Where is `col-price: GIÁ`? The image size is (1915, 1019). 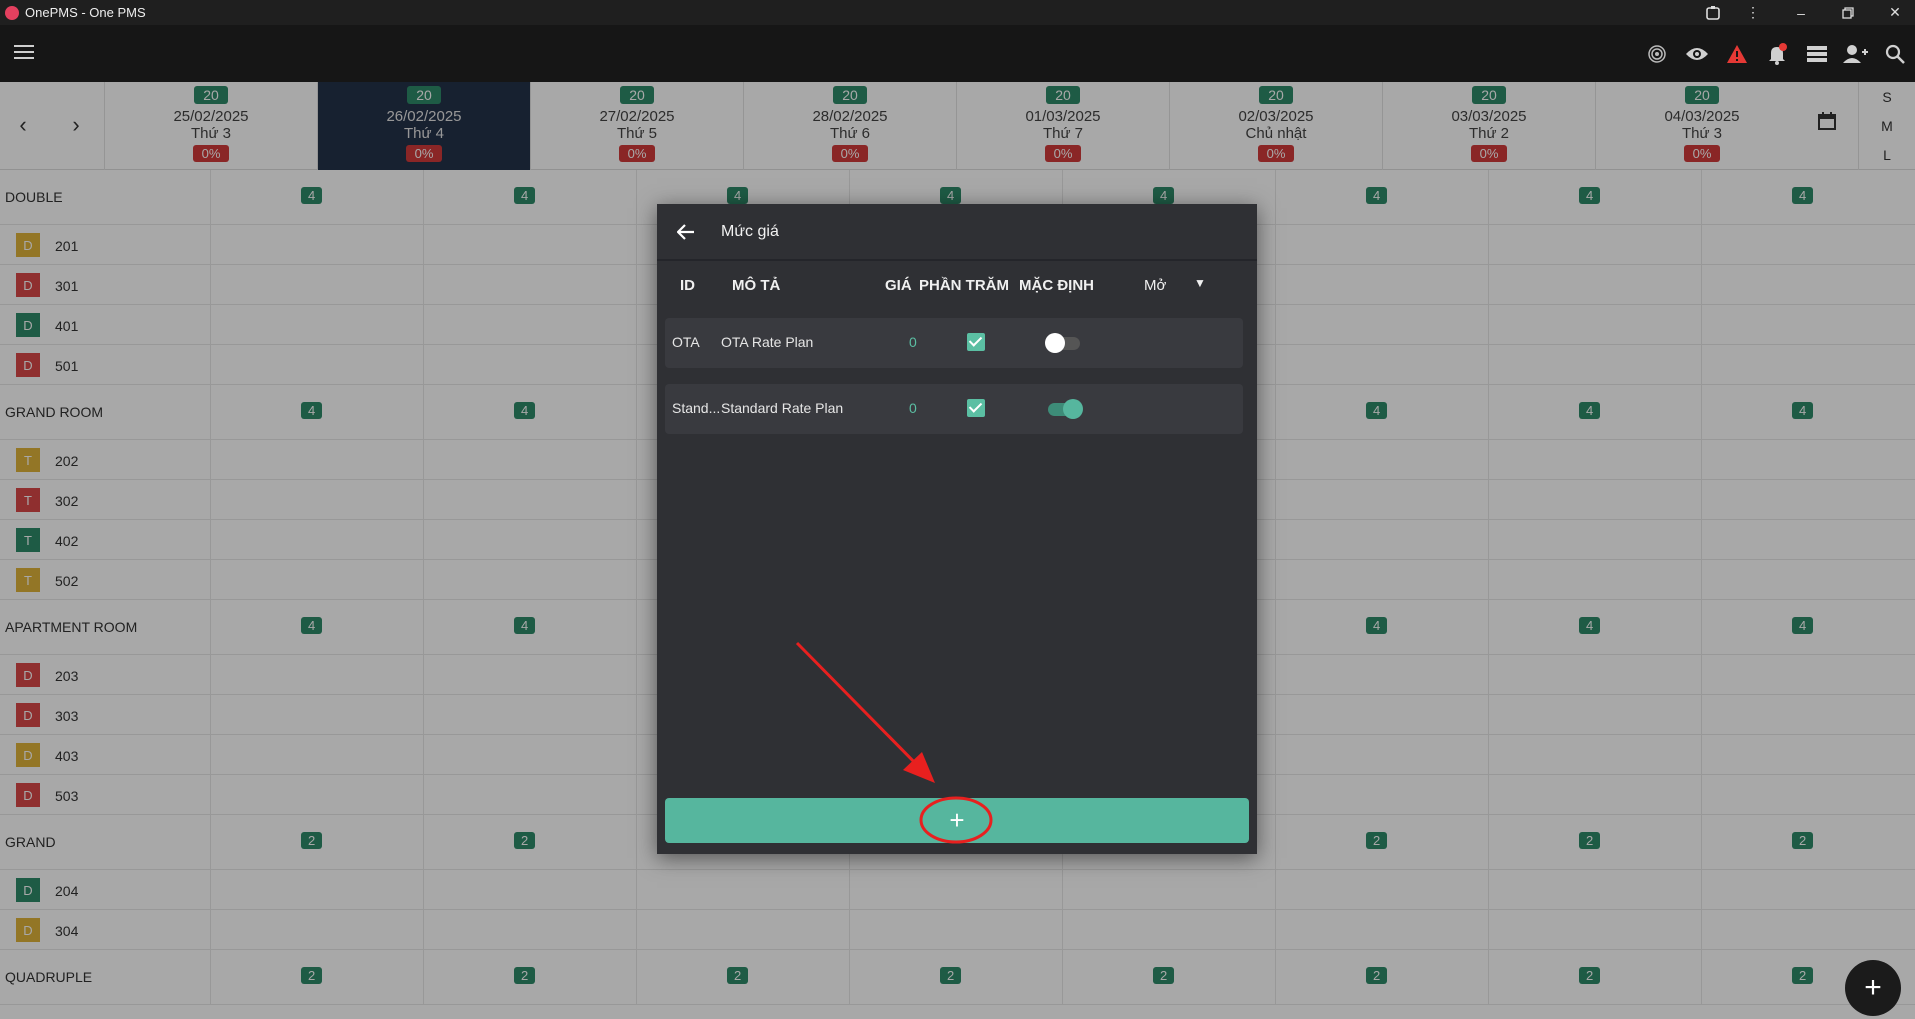
col-price: GIÁ is located at coordinates (898, 285).